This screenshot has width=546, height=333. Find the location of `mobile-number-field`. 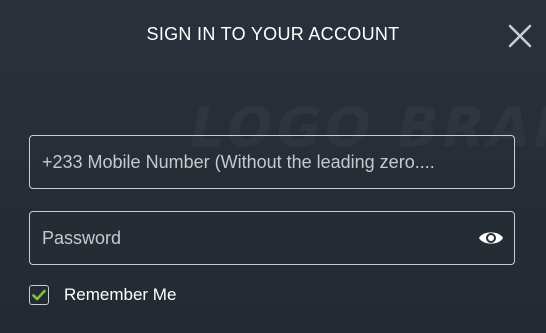

mobile-number-field is located at coordinates (272, 162).